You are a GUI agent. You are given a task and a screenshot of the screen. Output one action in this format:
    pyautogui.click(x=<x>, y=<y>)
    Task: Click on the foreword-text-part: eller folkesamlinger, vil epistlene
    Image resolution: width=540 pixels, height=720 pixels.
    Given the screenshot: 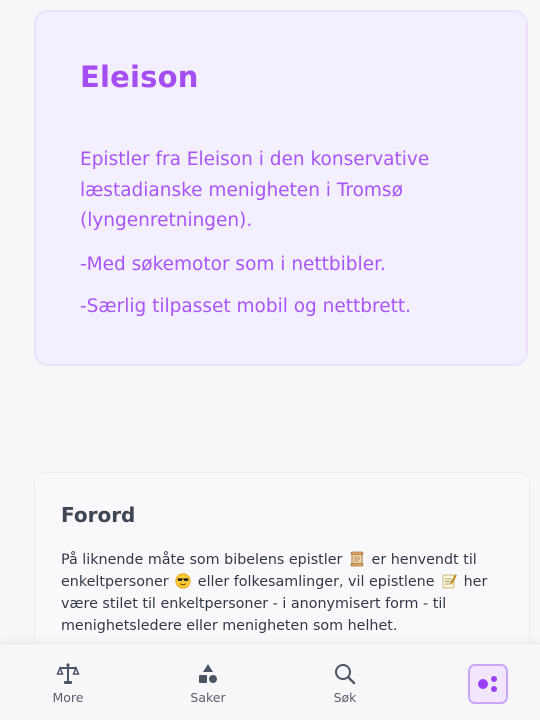 What is the action you would take?
    pyautogui.click(x=316, y=582)
    